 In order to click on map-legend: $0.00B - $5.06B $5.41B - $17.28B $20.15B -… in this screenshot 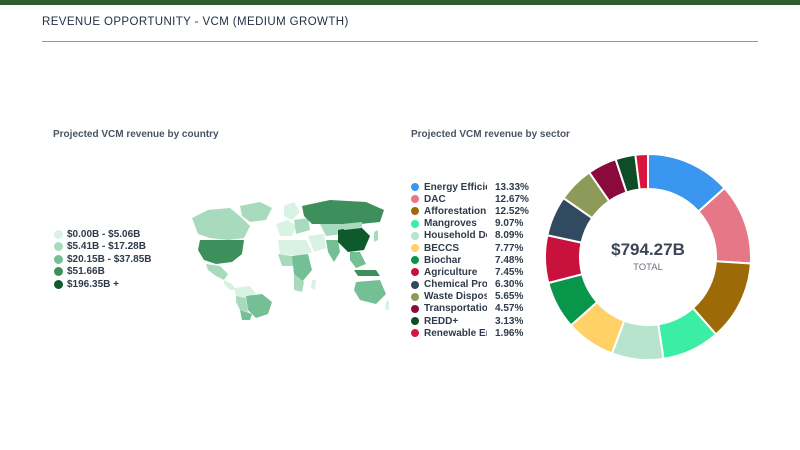, I will do `click(103, 259)`.